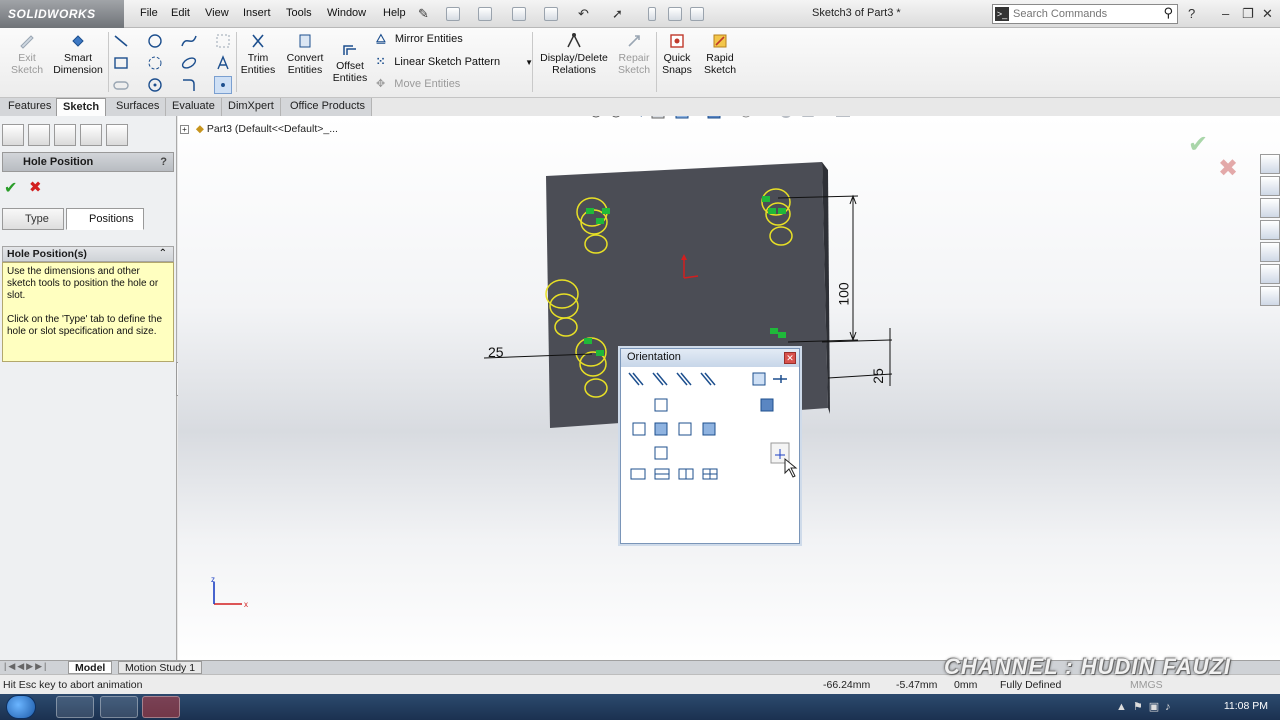  What do you see at coordinates (90, 667) in the screenshot?
I see `tab-model: Model` at bounding box center [90, 667].